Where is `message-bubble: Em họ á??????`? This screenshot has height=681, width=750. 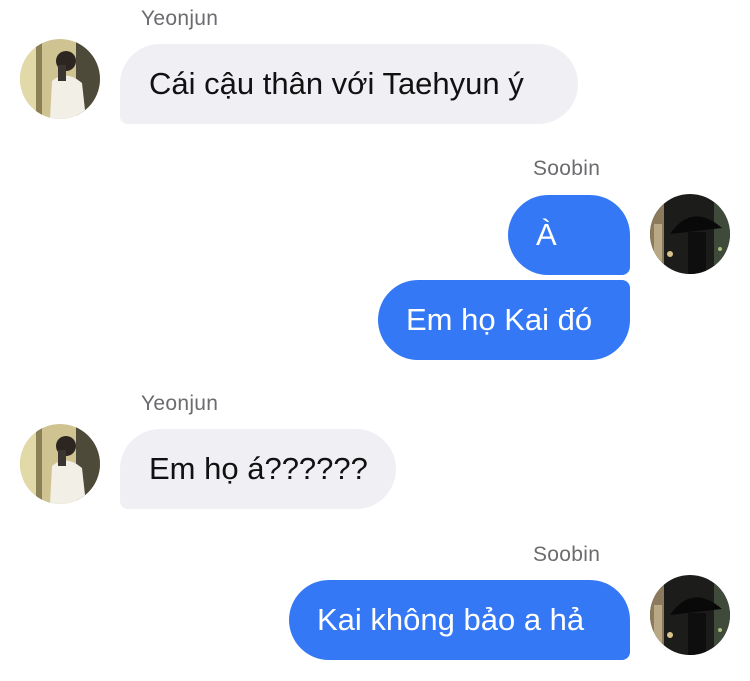 message-bubble: Em họ á?????? is located at coordinates (258, 469).